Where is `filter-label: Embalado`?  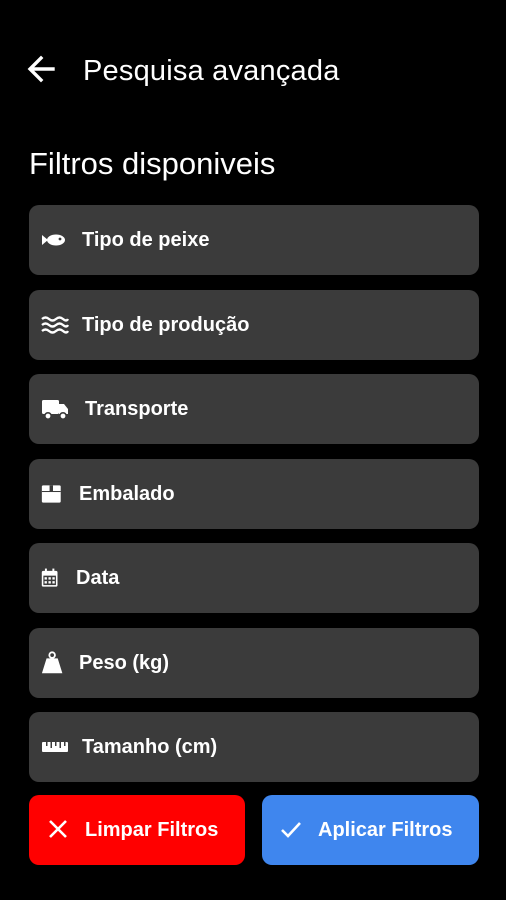
filter-label: Embalado is located at coordinates (127, 493).